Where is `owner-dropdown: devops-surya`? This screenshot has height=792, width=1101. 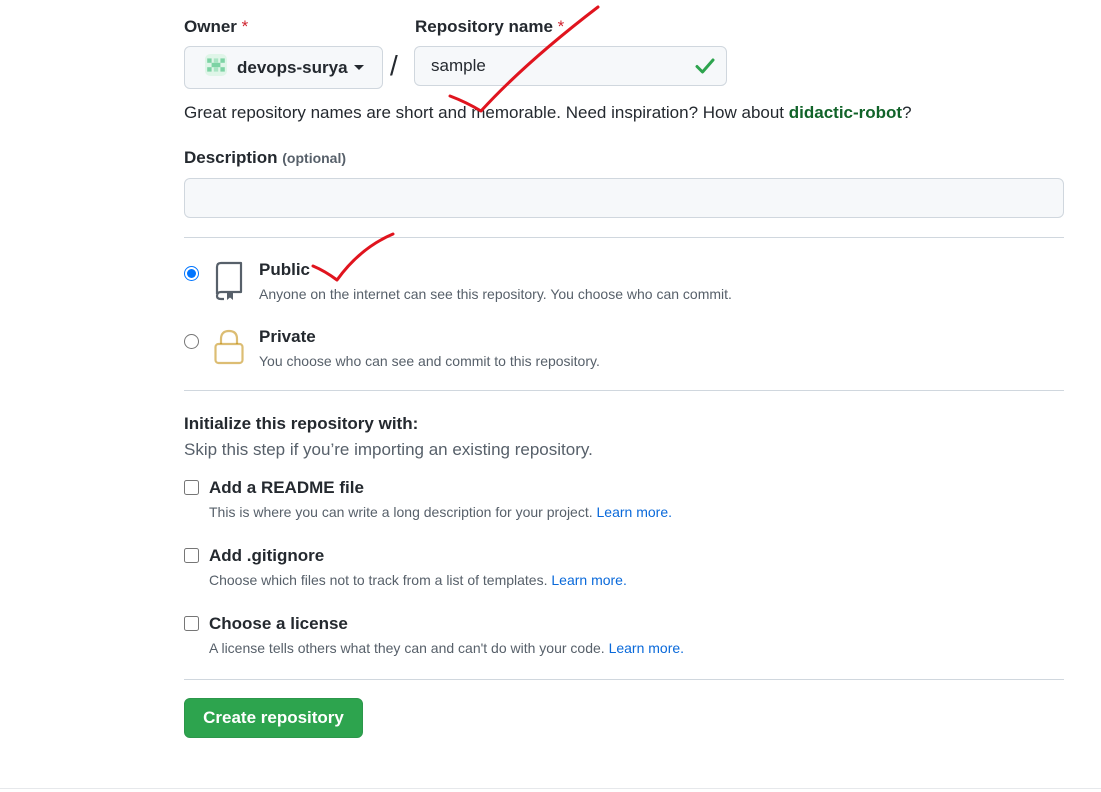
owner-dropdown: devops-surya is located at coordinates (283, 67).